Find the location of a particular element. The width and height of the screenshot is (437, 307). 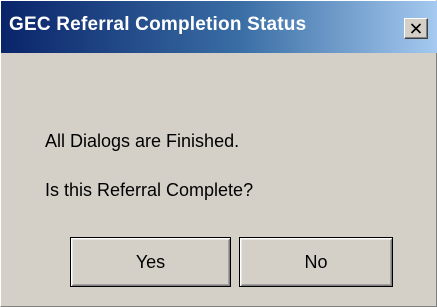

yes-button: Yes is located at coordinates (150, 262).